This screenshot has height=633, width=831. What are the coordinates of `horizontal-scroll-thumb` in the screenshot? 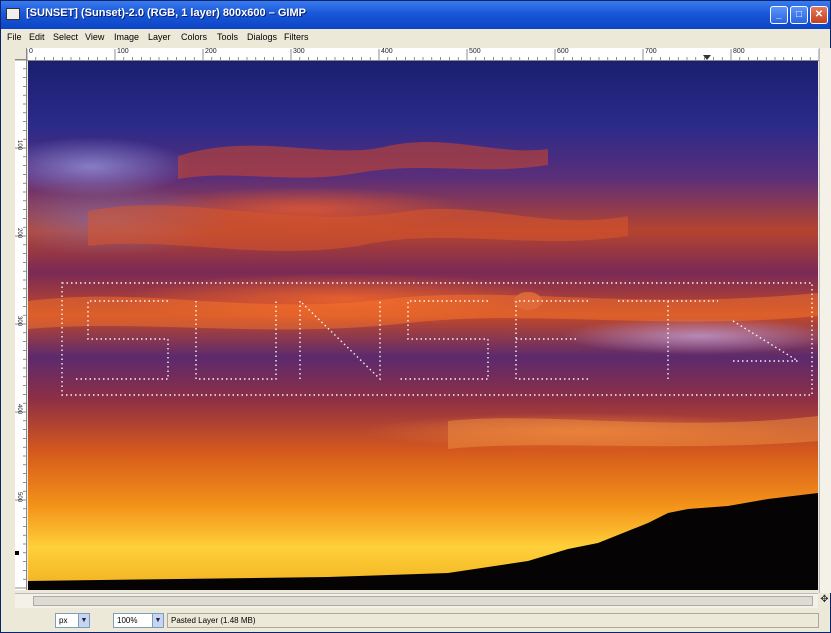 It's located at (423, 601).